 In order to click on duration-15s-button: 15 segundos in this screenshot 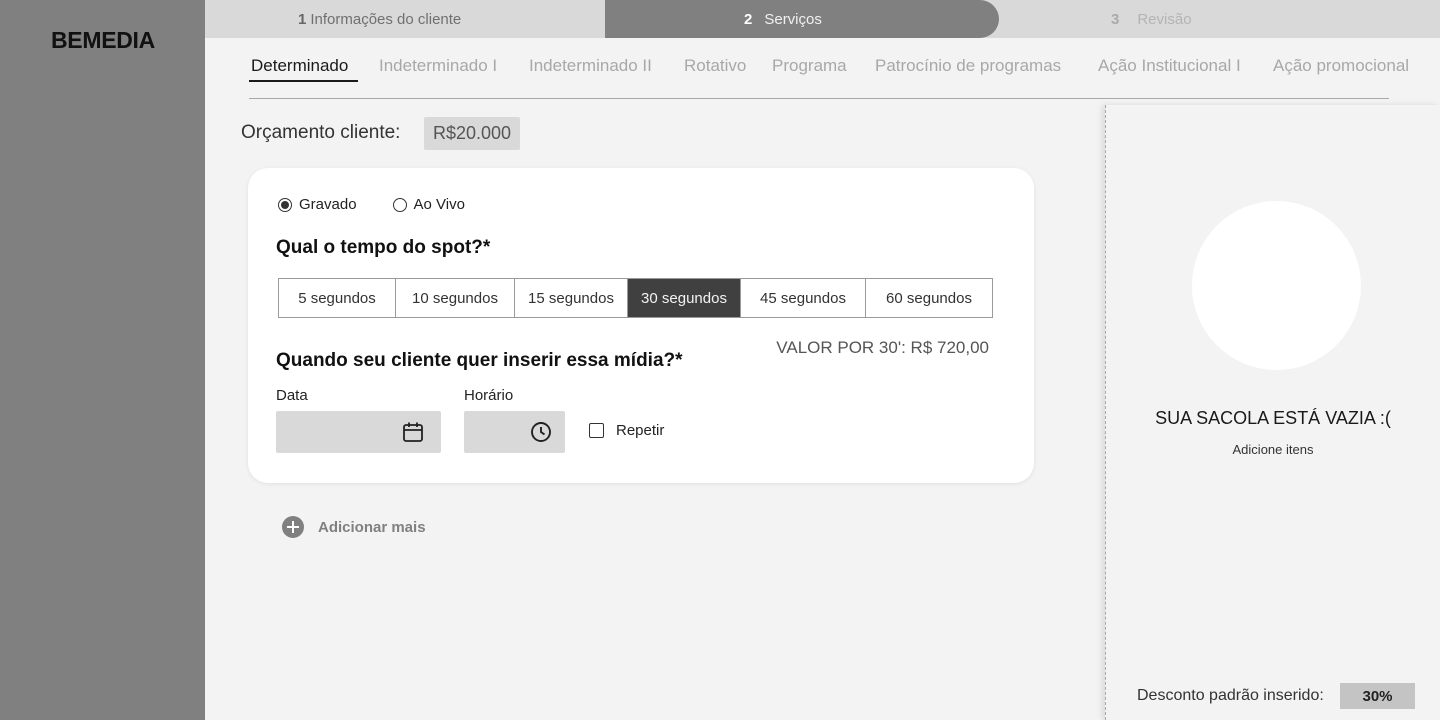, I will do `click(571, 298)`.